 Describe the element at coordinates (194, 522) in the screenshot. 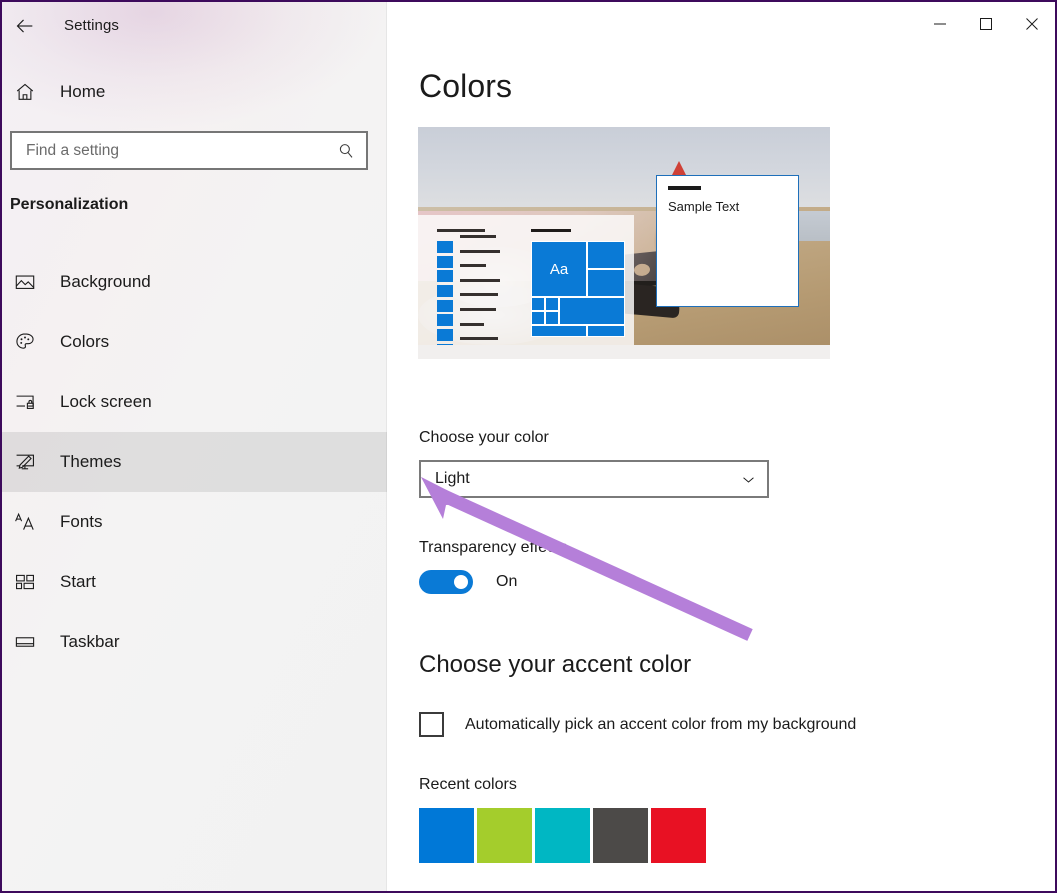

I see `sidebar-item-fonts: Fonts` at that location.